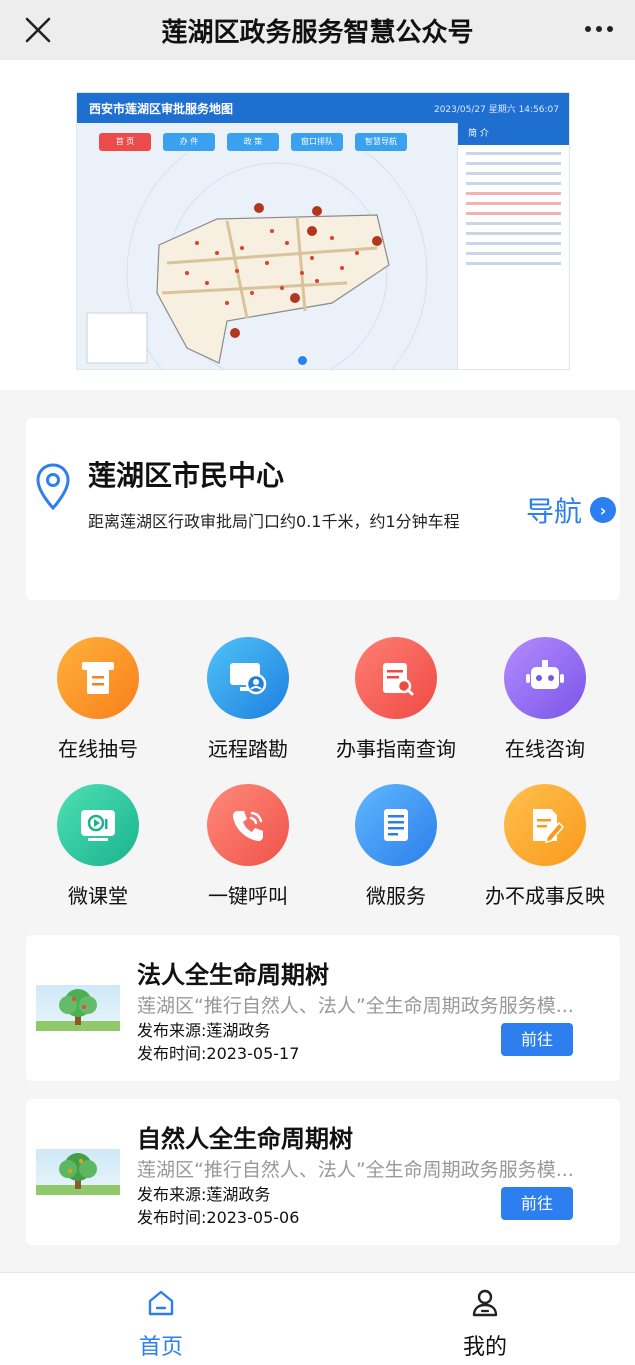 The width and height of the screenshot is (635, 1365). Describe the element at coordinates (484, 1347) in the screenshot. I see `tab-mine-label: 我的` at that location.